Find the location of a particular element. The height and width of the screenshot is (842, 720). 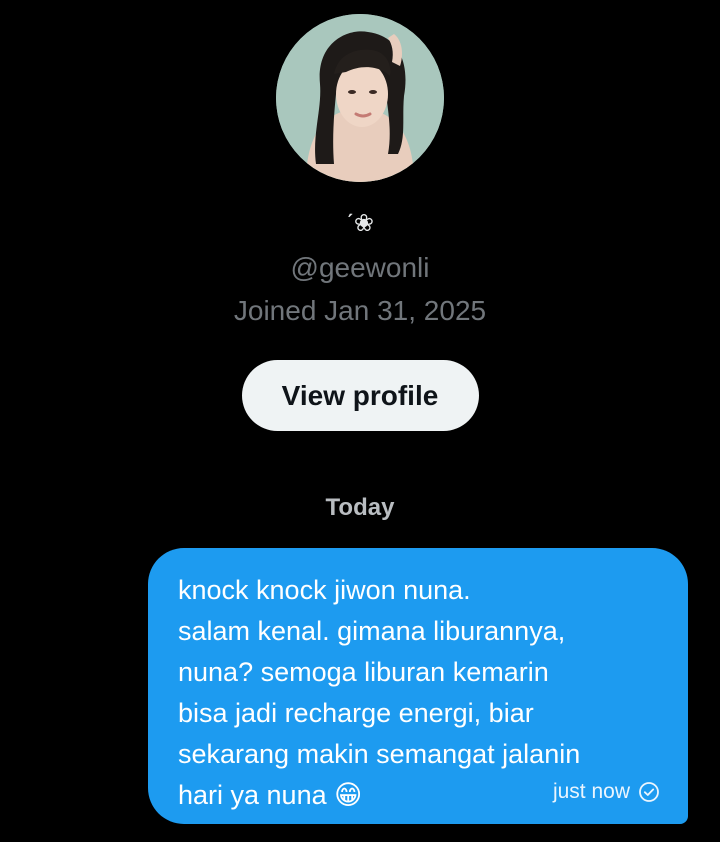

display-name-text: ˊ❀ is located at coordinates (360, 223).